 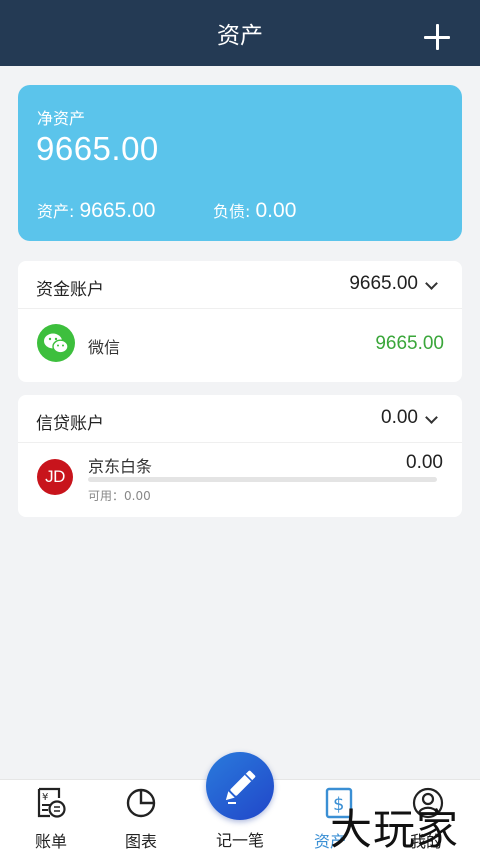 I want to click on account-amount: 9665.00, so click(x=409, y=343).